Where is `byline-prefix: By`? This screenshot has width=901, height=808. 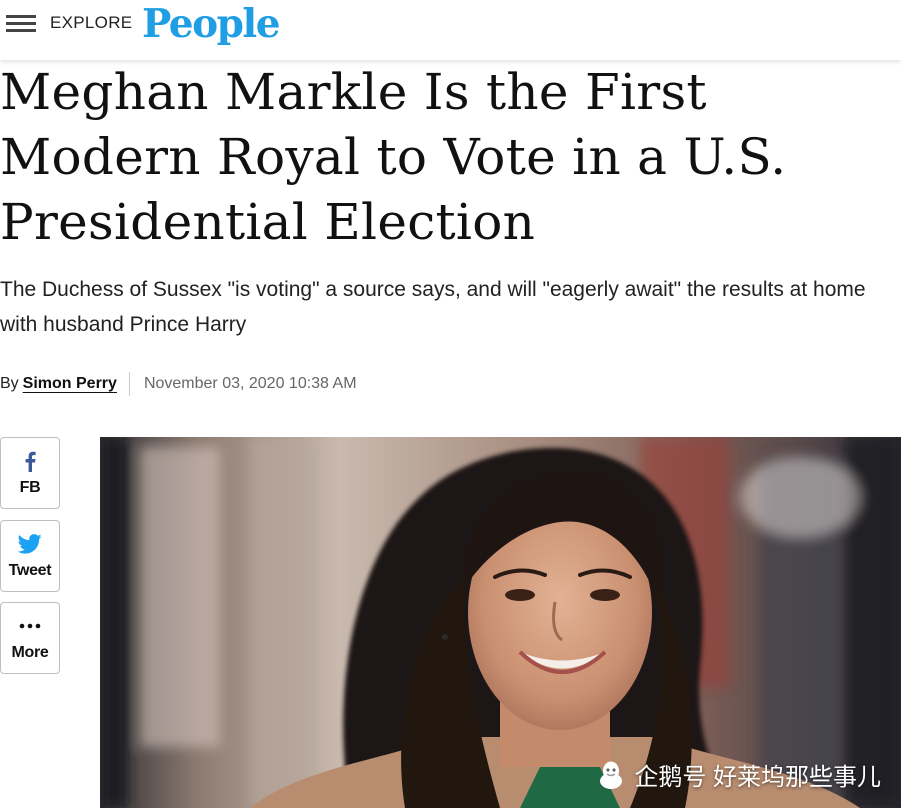 byline-prefix: By is located at coordinates (9, 384).